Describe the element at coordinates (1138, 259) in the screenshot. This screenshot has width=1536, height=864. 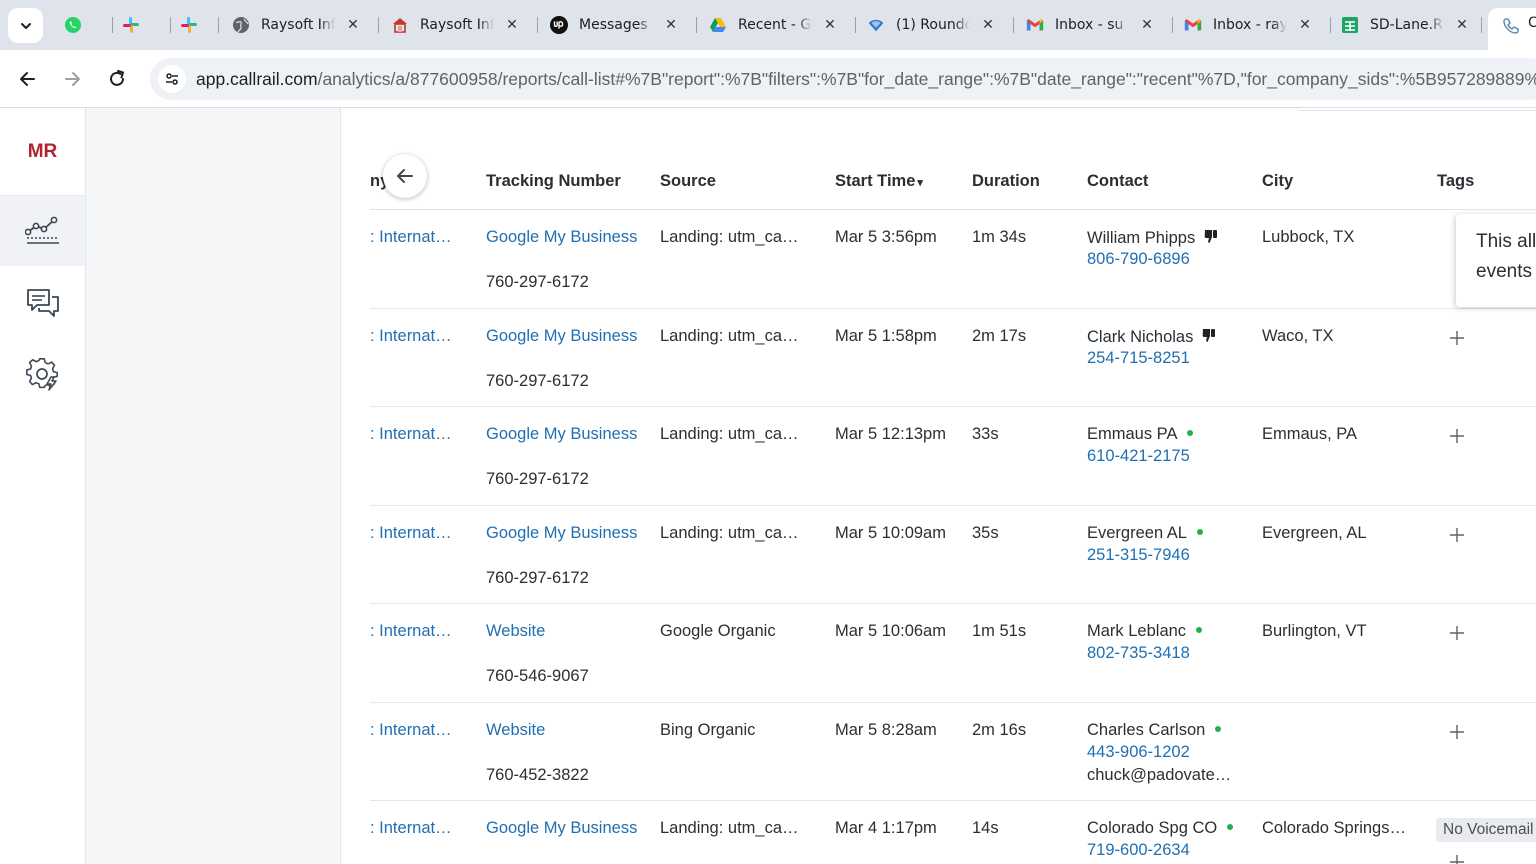
I see `contact-phone-link: 806-790-6896` at that location.